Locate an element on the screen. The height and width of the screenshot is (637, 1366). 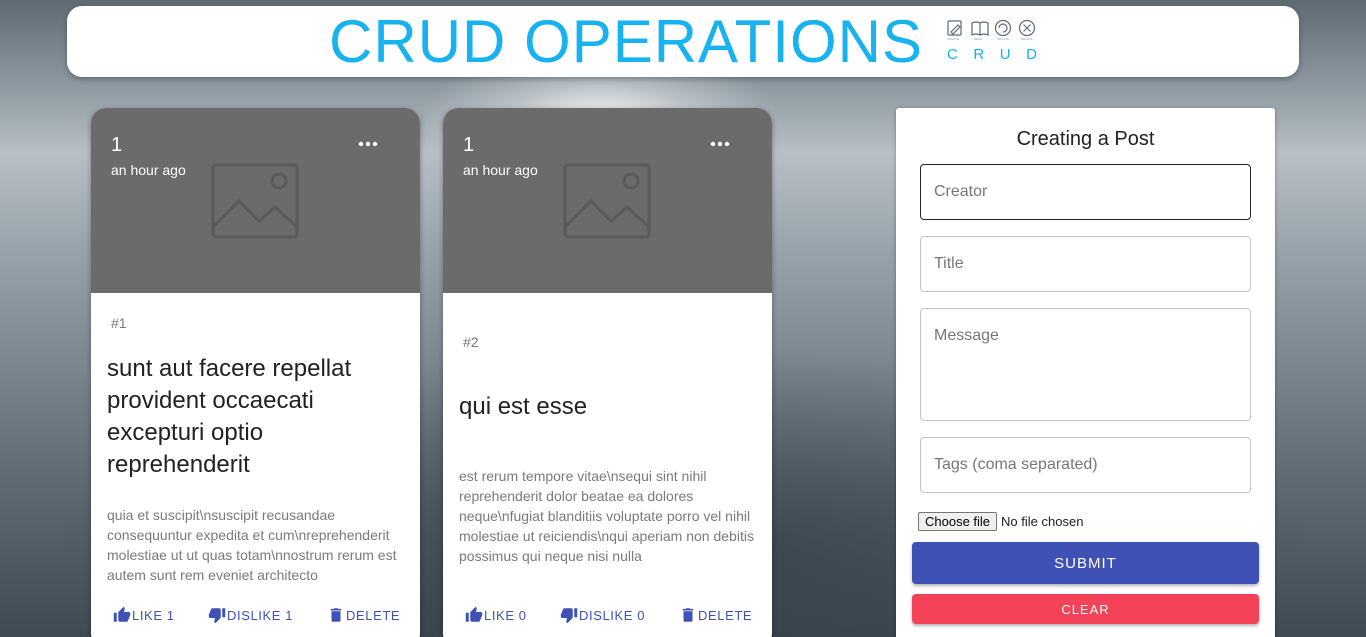
crud-logo-icons: CREATE READ UPDATE DELETE is located at coordinates (991, 30).